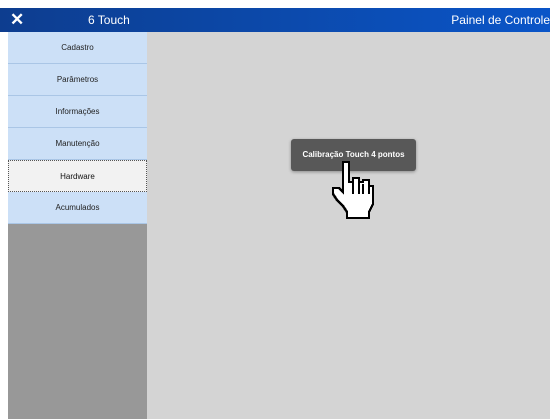 This screenshot has width=550, height=419. I want to click on app-title: 6 Touch, so click(109, 20).